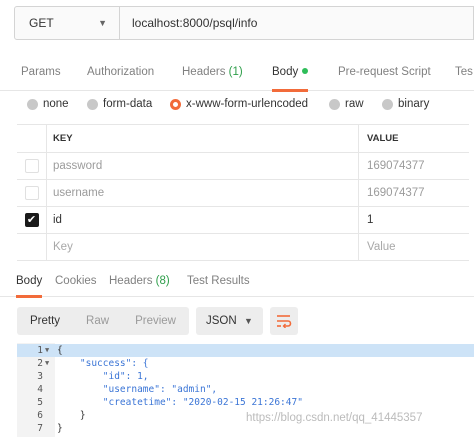 The image size is (474, 437). Describe the element at coordinates (203, 247) in the screenshot. I see `key-input: Key` at that location.